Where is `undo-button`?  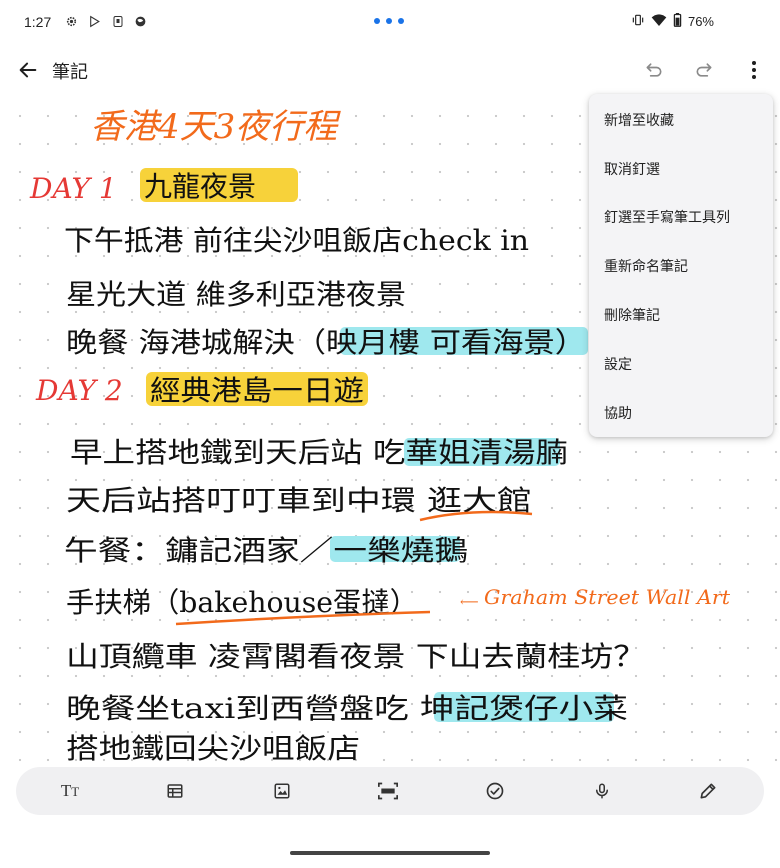
undo-button is located at coordinates (654, 70).